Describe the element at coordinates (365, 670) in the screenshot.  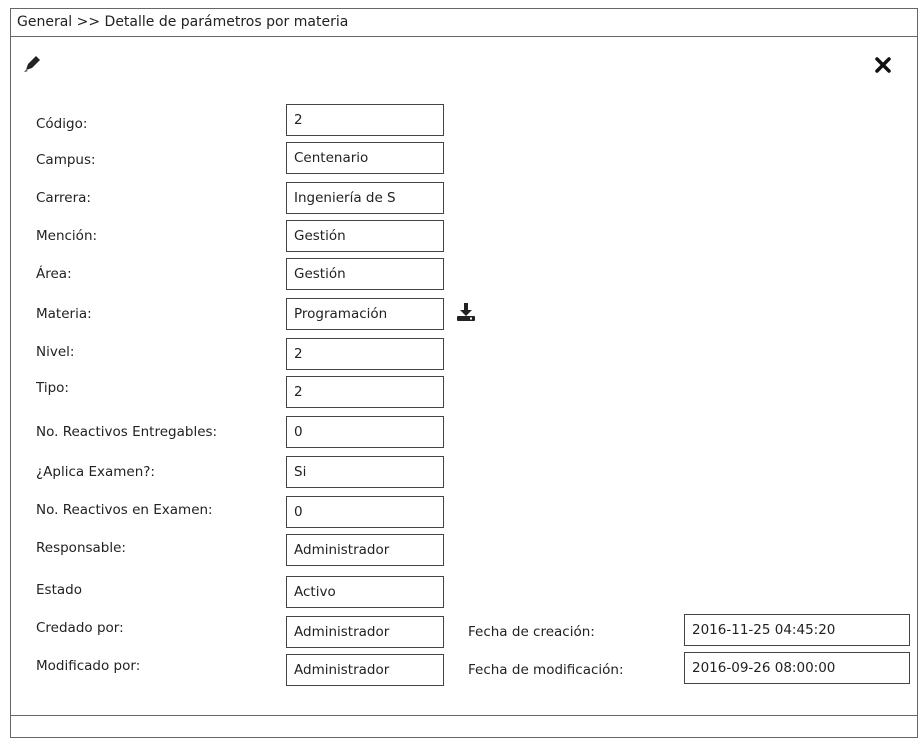
I see `modificado-por-field: Administrador` at that location.